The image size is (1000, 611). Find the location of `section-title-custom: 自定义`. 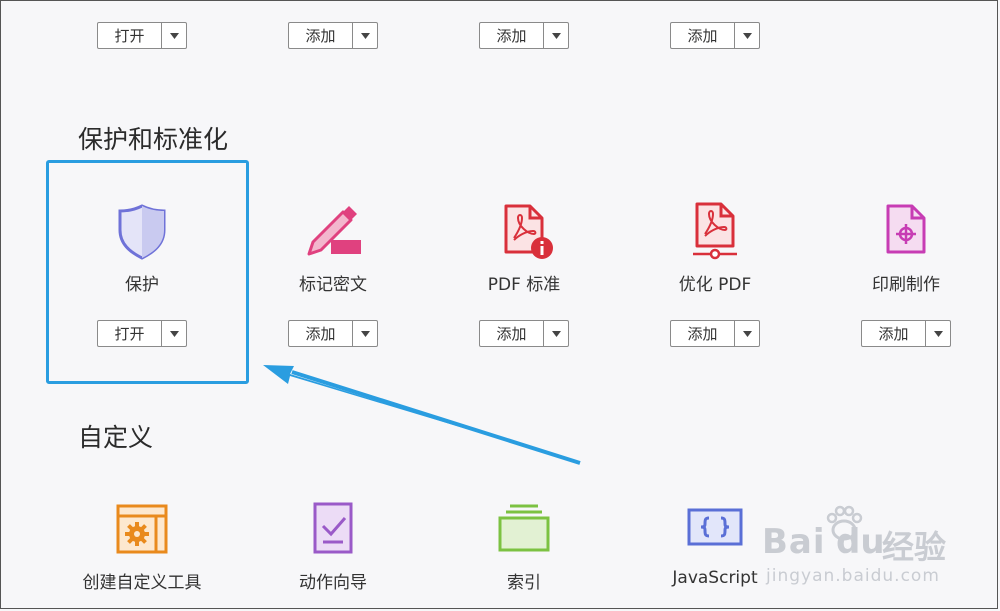

section-title-custom: 自定义 is located at coordinates (116, 437).